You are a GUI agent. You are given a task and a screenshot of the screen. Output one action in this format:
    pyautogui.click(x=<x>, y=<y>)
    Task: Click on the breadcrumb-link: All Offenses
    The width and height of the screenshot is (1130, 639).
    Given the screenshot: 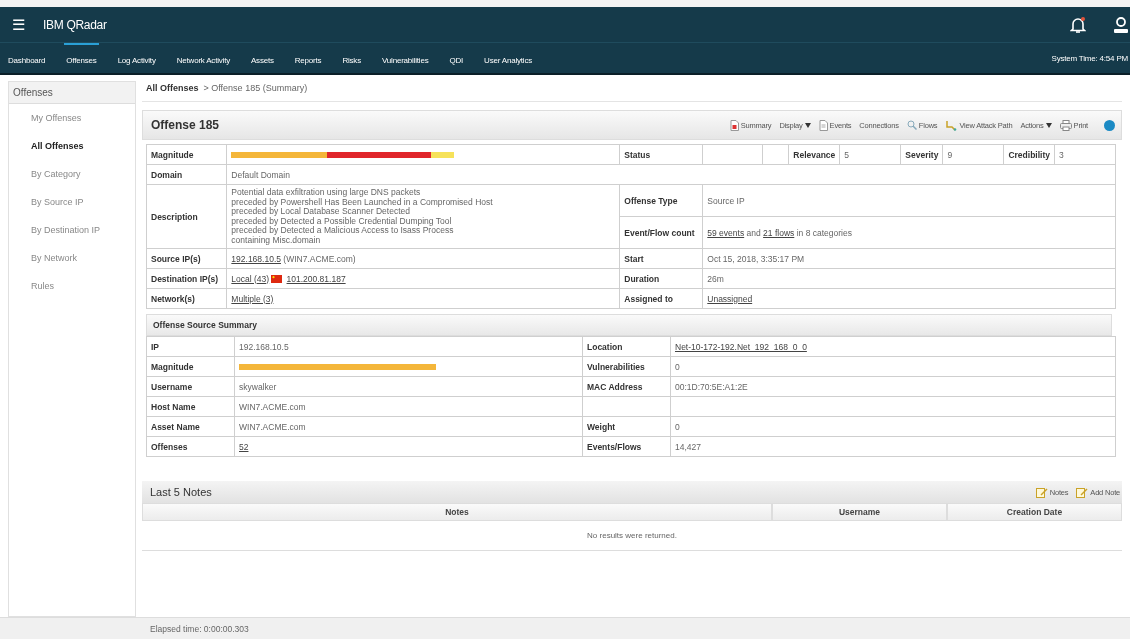 What is the action you would take?
    pyautogui.click(x=172, y=88)
    